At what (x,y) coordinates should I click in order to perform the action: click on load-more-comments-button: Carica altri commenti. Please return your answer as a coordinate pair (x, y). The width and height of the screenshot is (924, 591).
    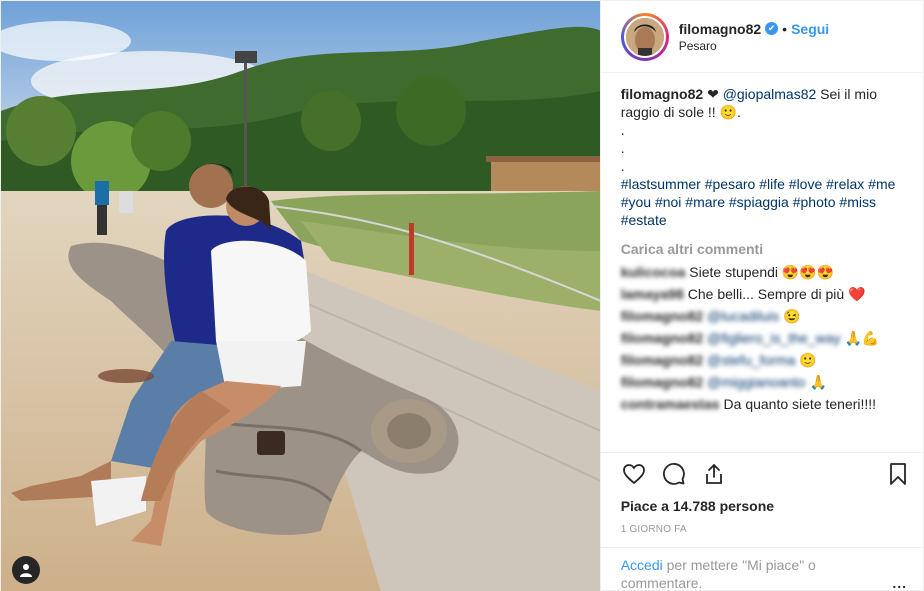
    Looking at the image, I should click on (764, 249).